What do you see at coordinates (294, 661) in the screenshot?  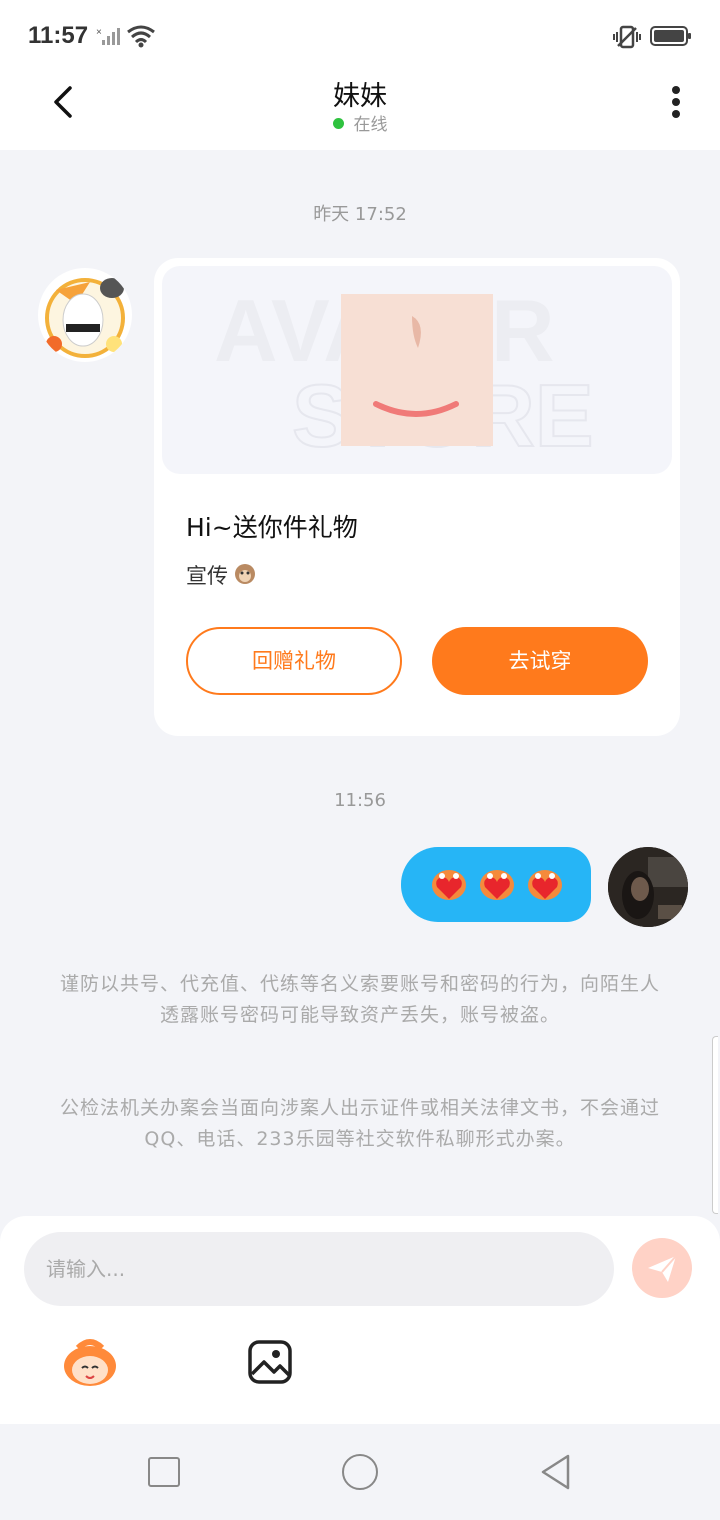 I see `return-gift-button: 回赠礼物` at bounding box center [294, 661].